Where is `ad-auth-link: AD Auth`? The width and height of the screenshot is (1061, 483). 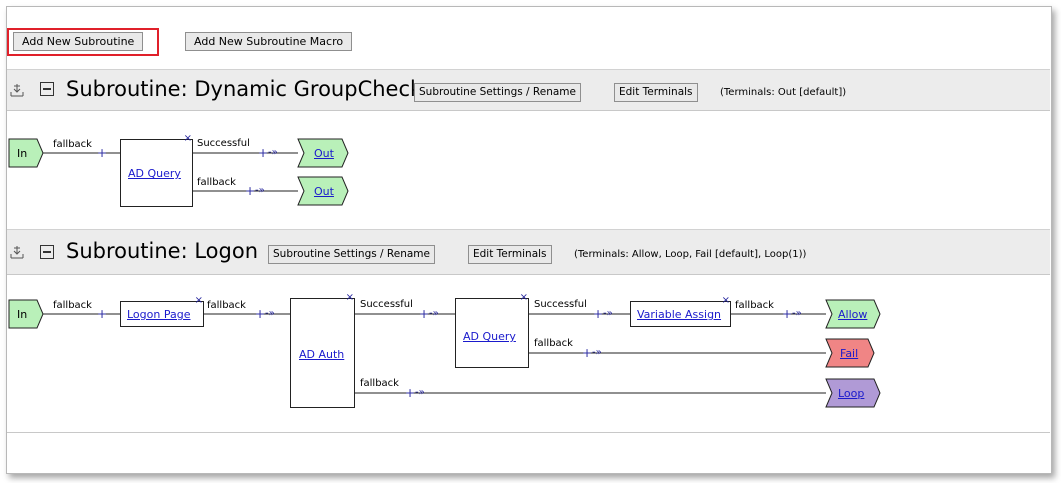
ad-auth-link: AD Auth is located at coordinates (321, 354).